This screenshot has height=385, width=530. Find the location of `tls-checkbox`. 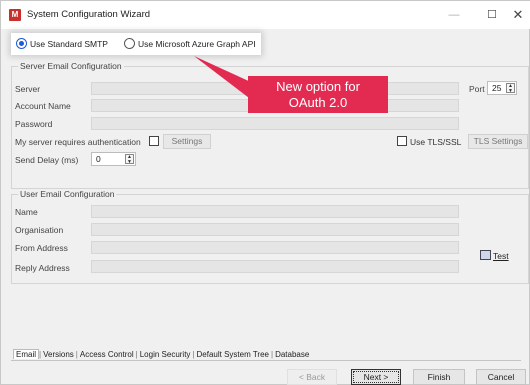

tls-checkbox is located at coordinates (402, 141).